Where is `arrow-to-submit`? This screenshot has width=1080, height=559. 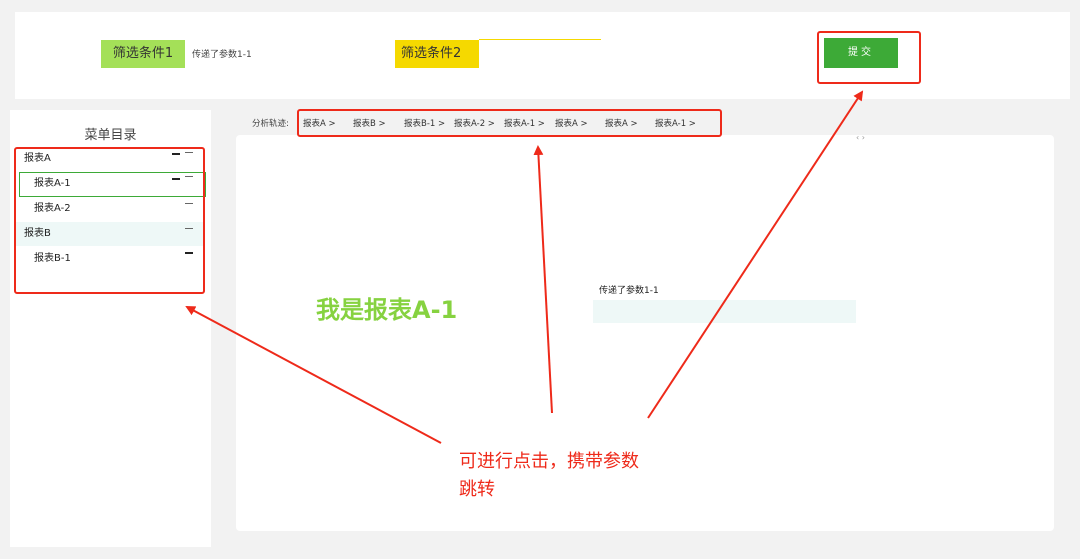 arrow-to-submit is located at coordinates (755, 254).